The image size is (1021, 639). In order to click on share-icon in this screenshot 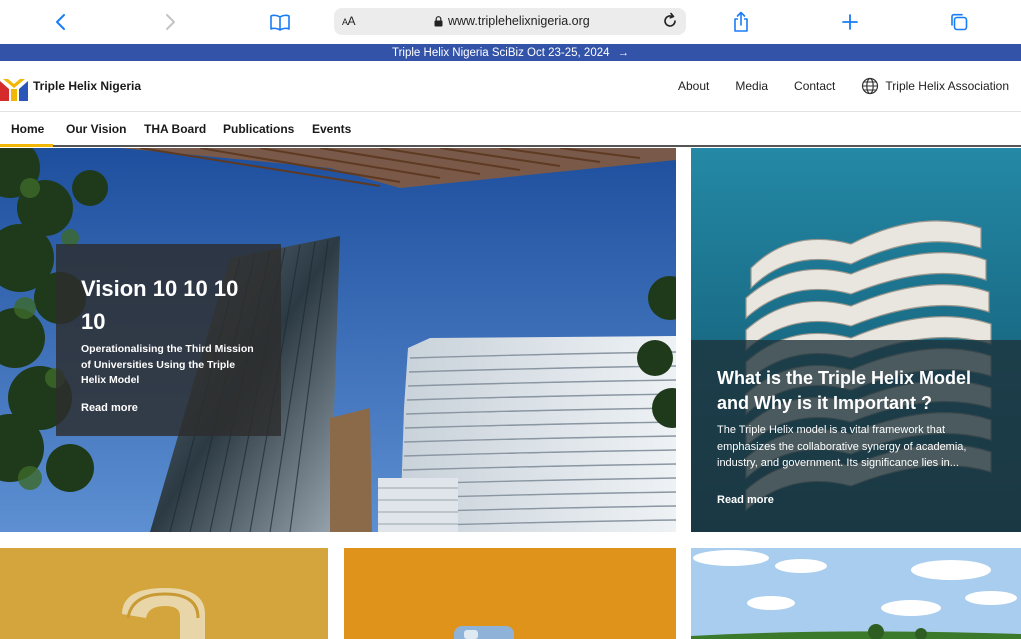, I will do `click(741, 22)`.